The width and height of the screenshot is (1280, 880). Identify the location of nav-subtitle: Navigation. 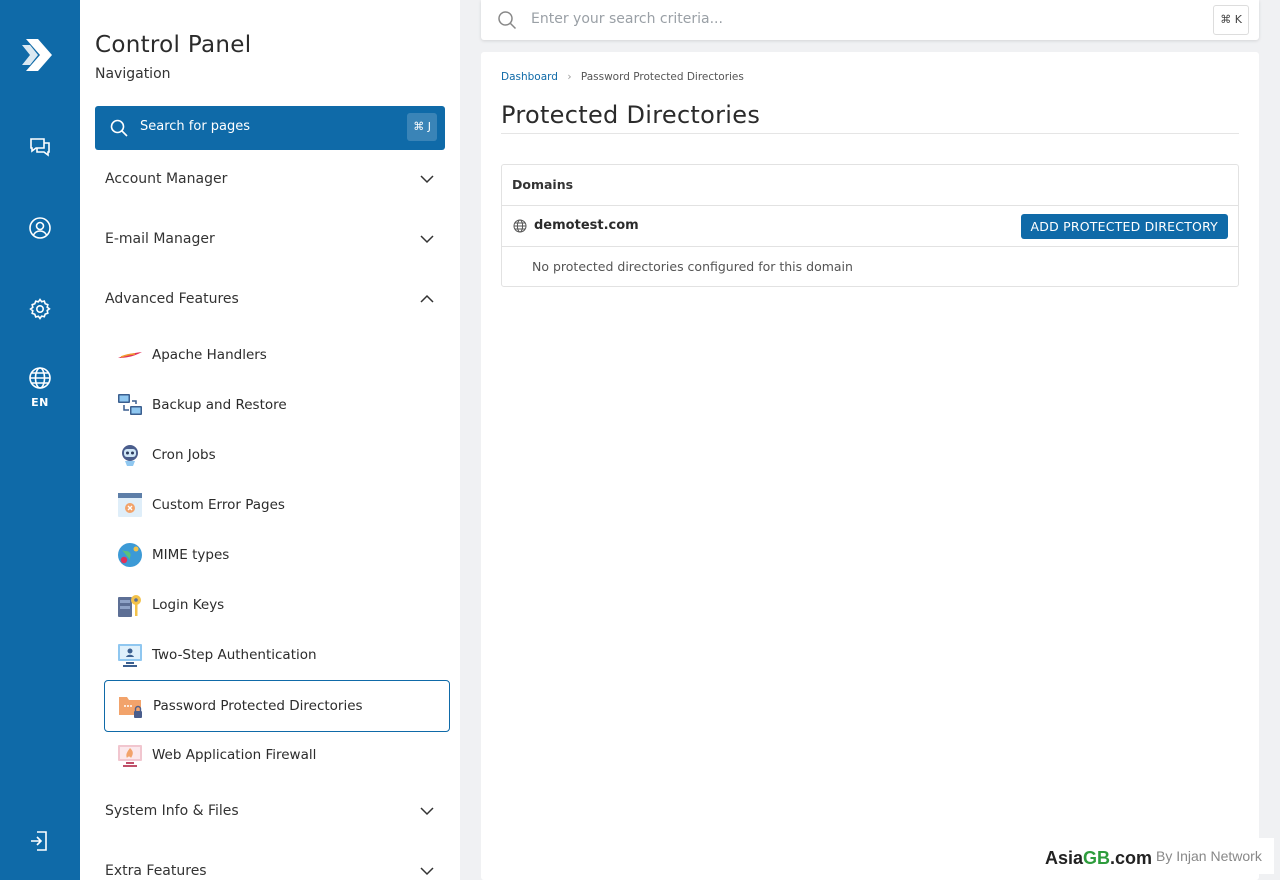
(133, 74).